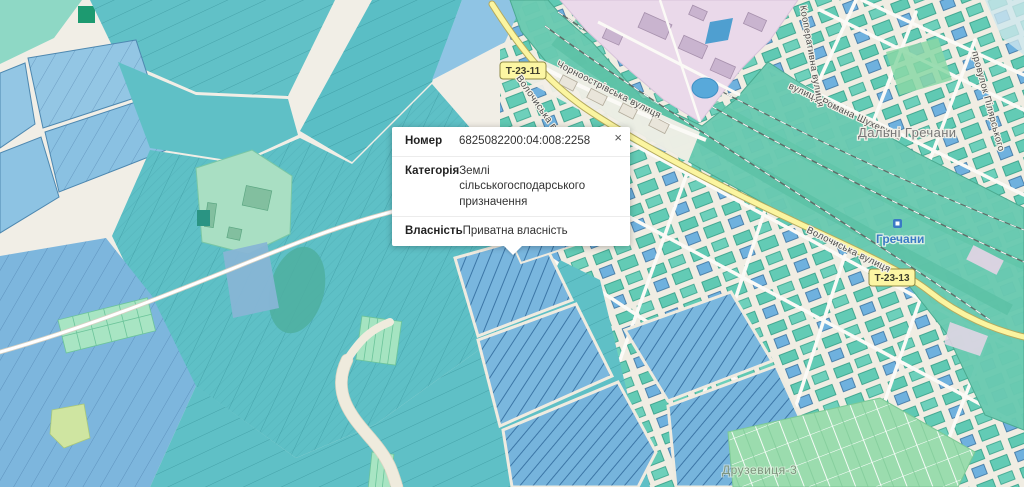 The height and width of the screenshot is (487, 1024). Describe the element at coordinates (897, 223) in the screenshot. I see `station-icon-dot` at that location.